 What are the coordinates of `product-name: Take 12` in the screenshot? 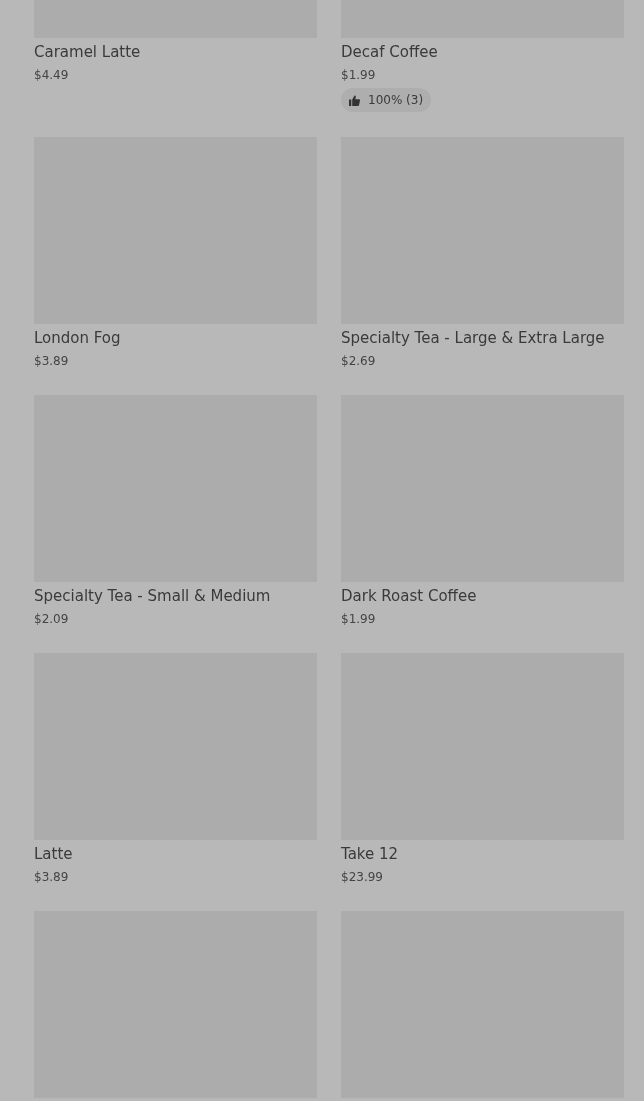 It's located at (482, 854).